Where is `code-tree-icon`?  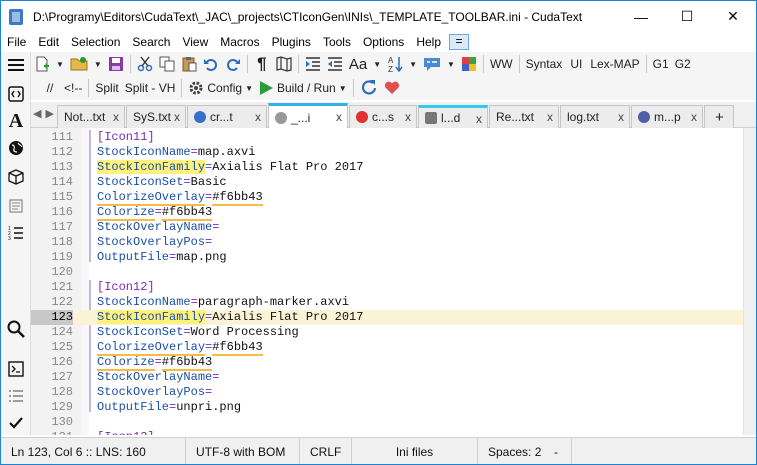
code-tree-icon is located at coordinates (16, 94).